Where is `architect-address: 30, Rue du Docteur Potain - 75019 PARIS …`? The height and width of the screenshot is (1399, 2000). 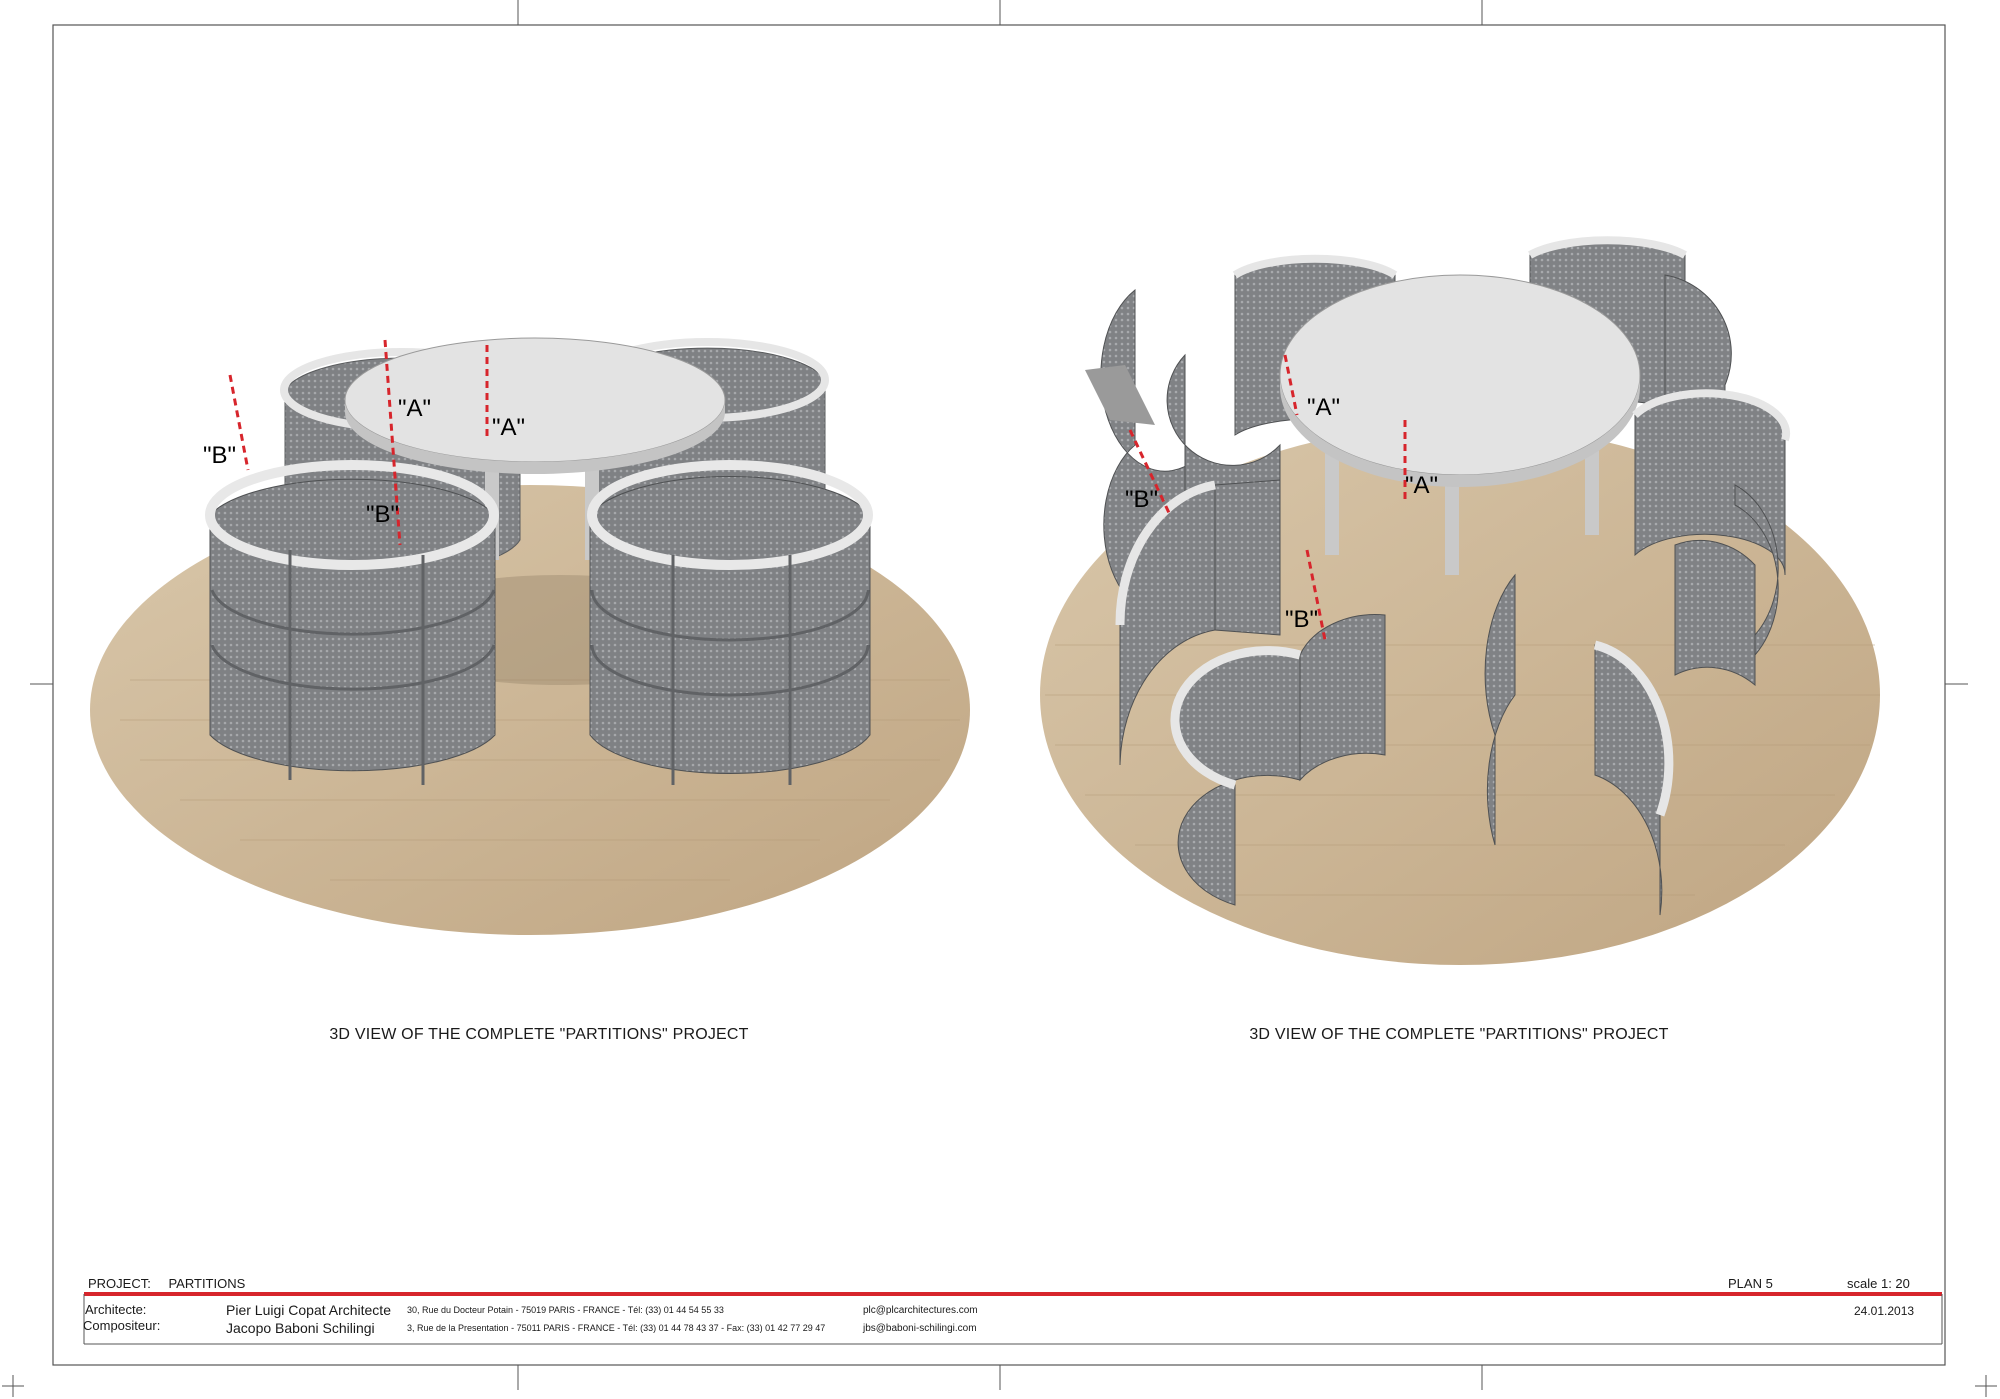 architect-address: 30, Rue du Docteur Potain - 75019 PARIS … is located at coordinates (565, 1310).